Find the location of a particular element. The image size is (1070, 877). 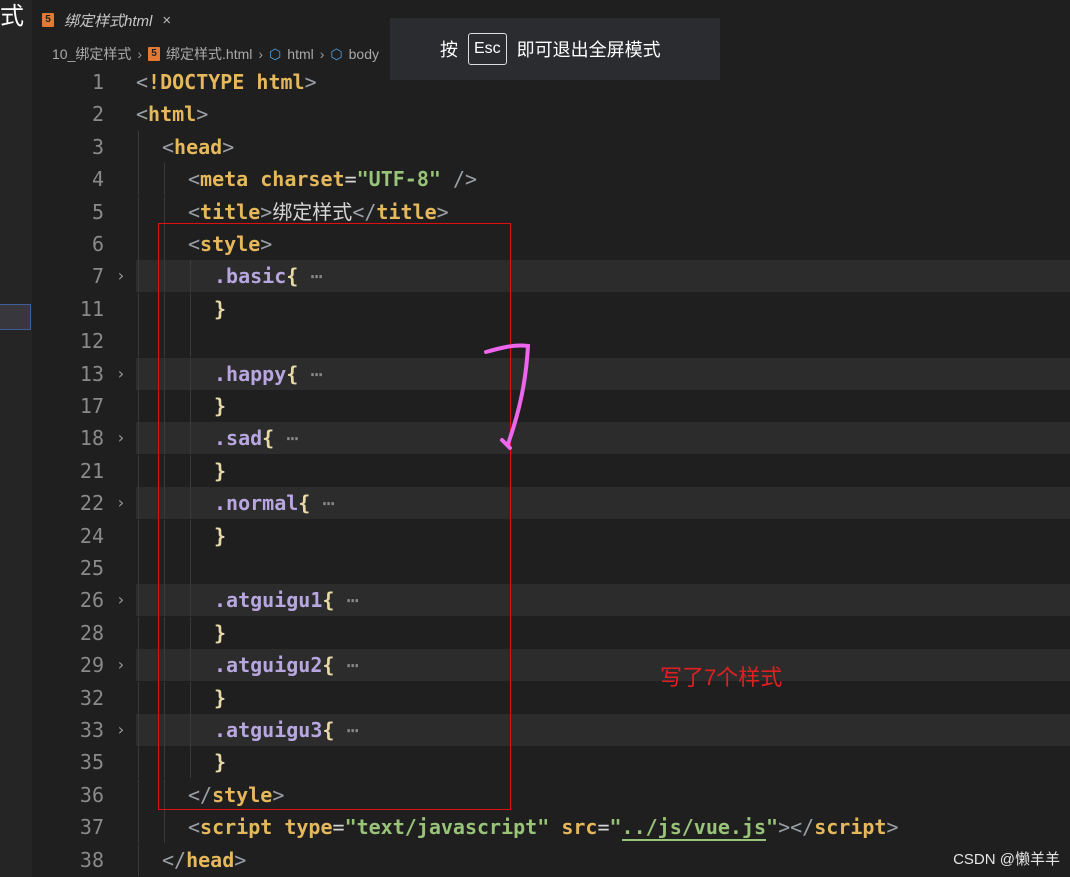

line-number: 2 is located at coordinates (97, 114).